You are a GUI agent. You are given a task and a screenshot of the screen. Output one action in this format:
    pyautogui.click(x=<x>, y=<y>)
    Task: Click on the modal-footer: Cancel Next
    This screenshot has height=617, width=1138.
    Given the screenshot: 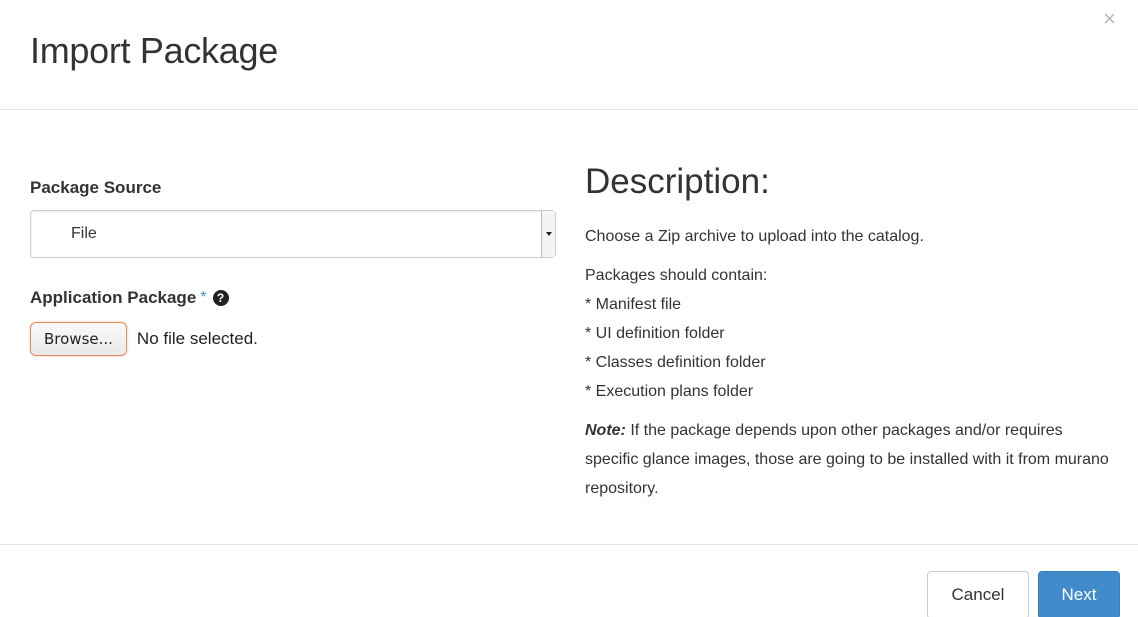 What is the action you would take?
    pyautogui.click(x=569, y=580)
    